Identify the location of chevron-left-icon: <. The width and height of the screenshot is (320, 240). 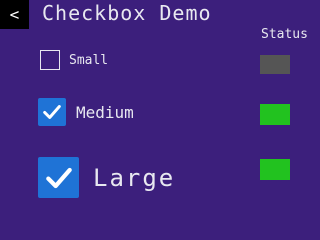
(14, 14).